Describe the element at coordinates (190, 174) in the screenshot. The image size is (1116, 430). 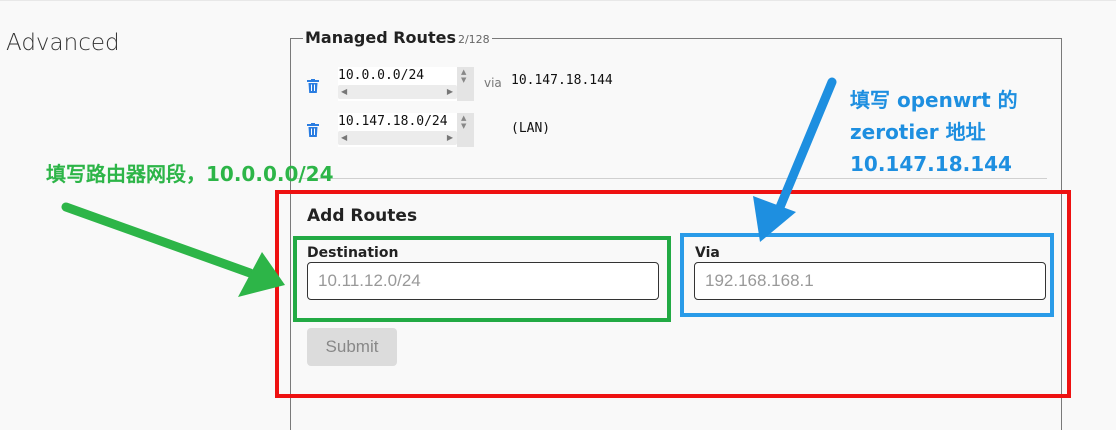
I see `destination-annotation: 填写路由器网段，10.0.0.0/24` at that location.